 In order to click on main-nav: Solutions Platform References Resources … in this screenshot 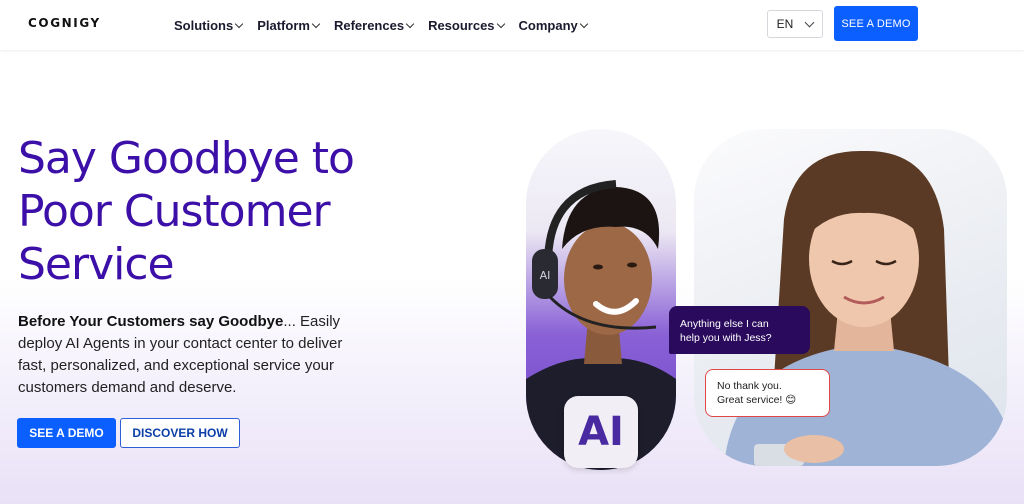, I will do `click(388, 25)`.